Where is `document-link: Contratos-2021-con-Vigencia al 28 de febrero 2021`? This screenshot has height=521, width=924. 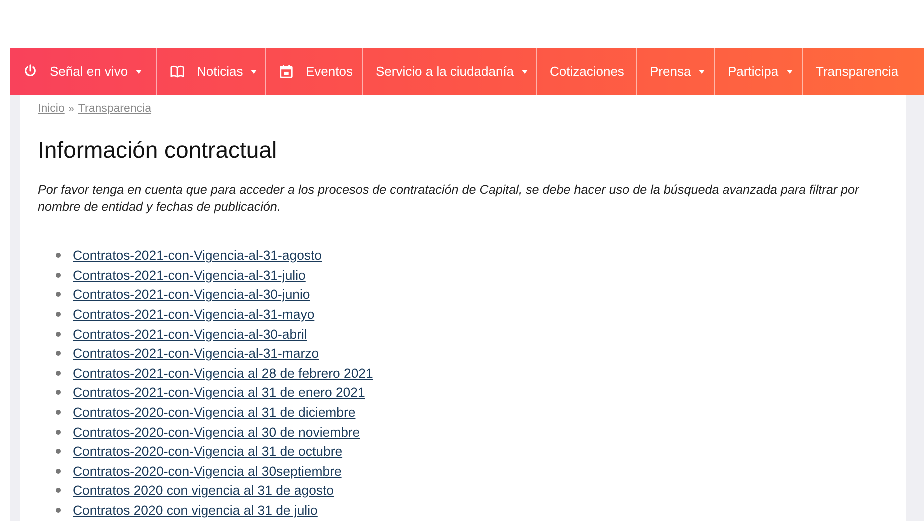
document-link: Contratos-2021-con-Vigencia al 28 de febrero 2021 is located at coordinates (223, 373).